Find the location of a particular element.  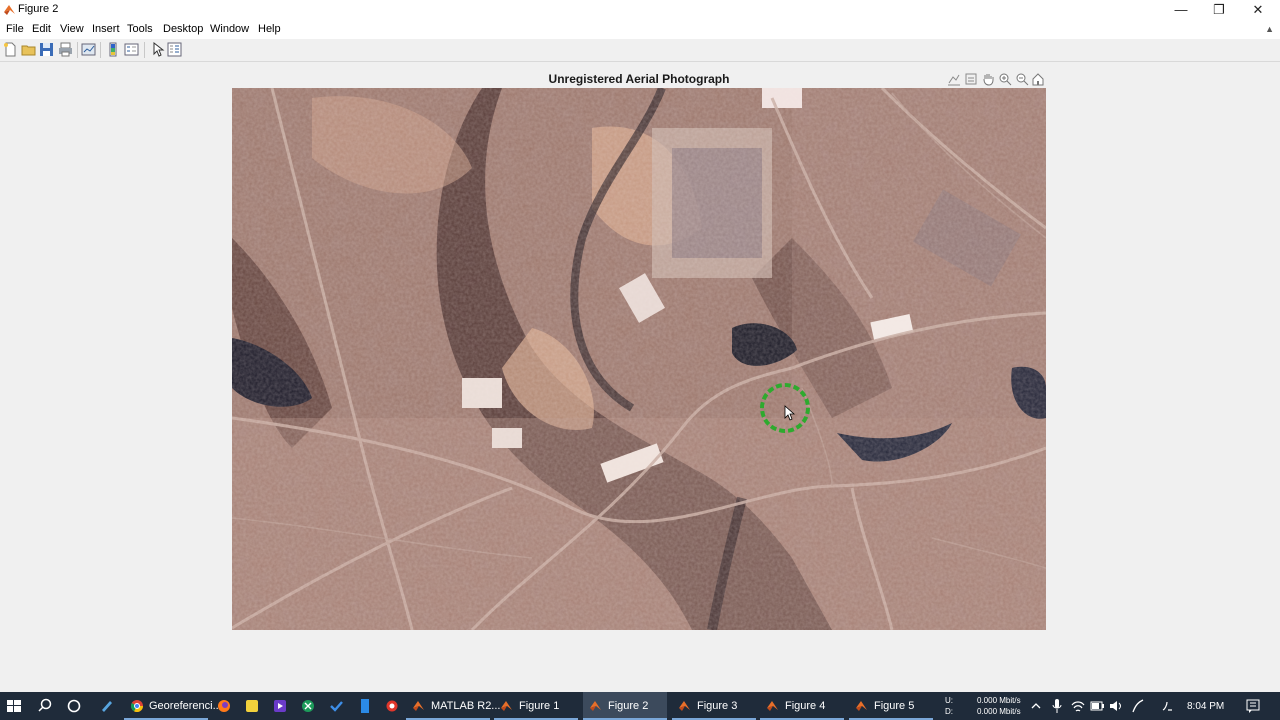

taskbar-app-label: Figure 1 is located at coordinates (539, 706).